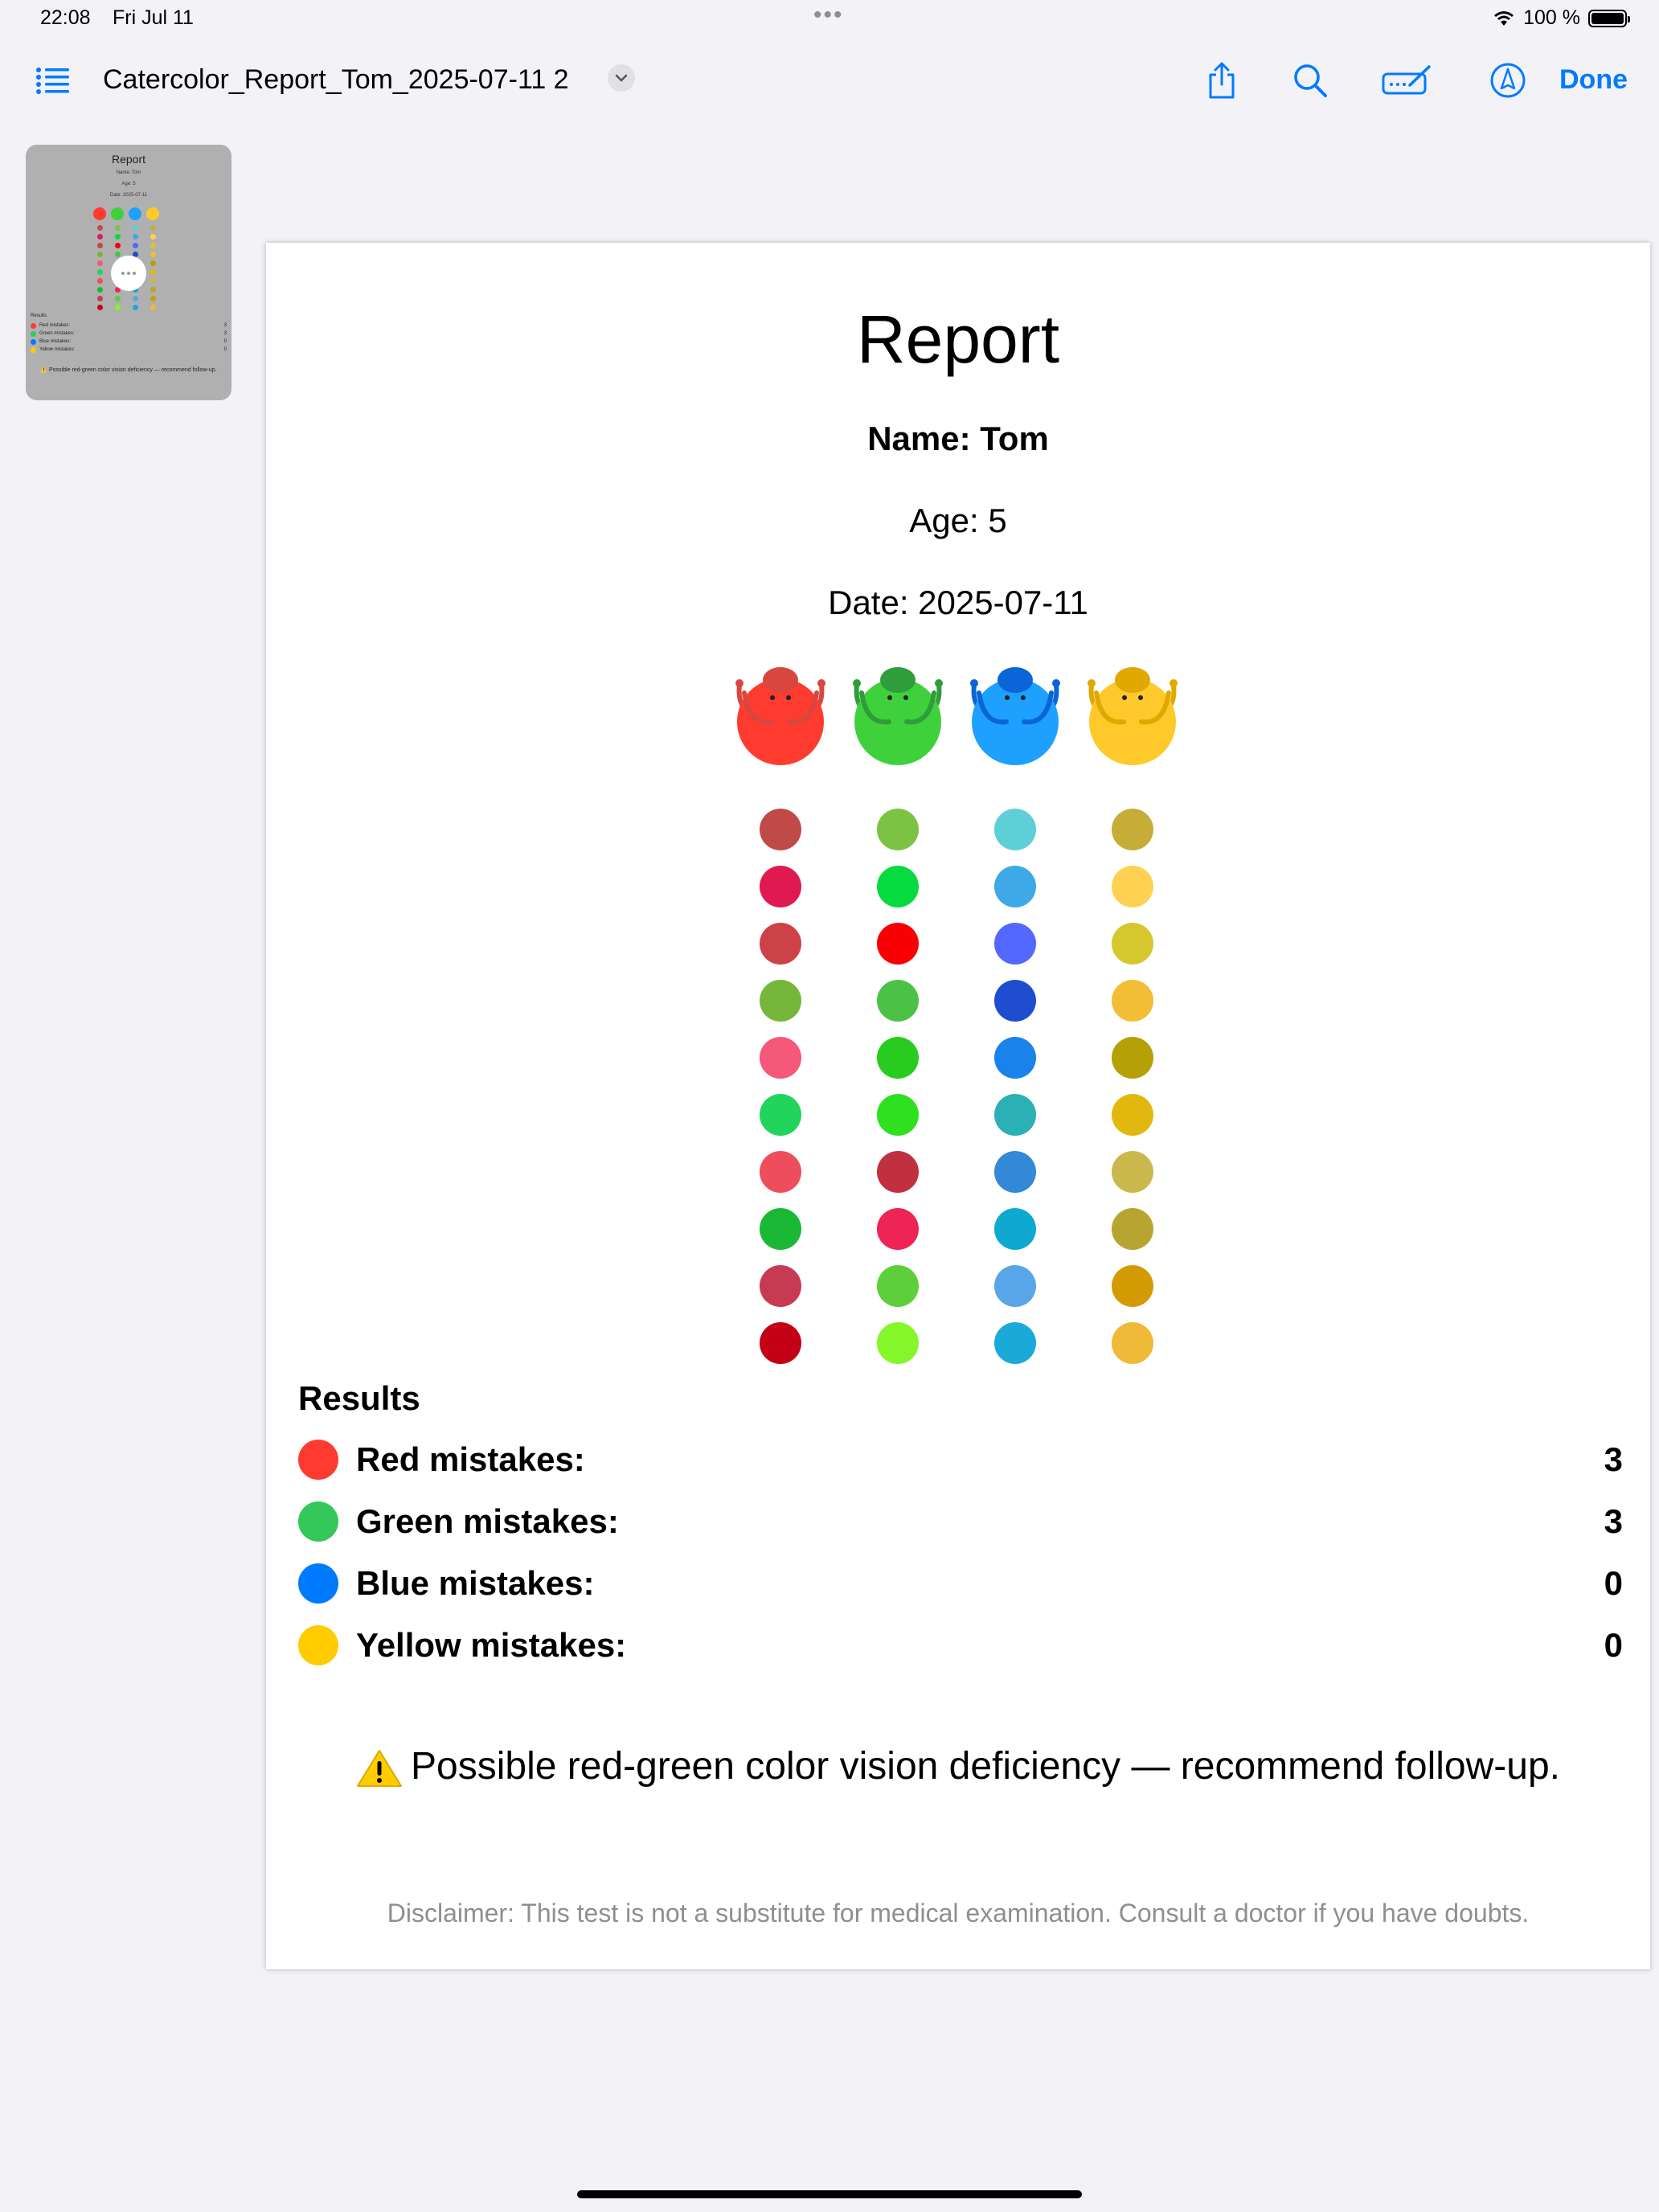 This screenshot has width=1659, height=2212. What do you see at coordinates (829, 80) in the screenshot?
I see `toolbar: Catercolor_Report_Tom_2025-07-11 2 Done` at bounding box center [829, 80].